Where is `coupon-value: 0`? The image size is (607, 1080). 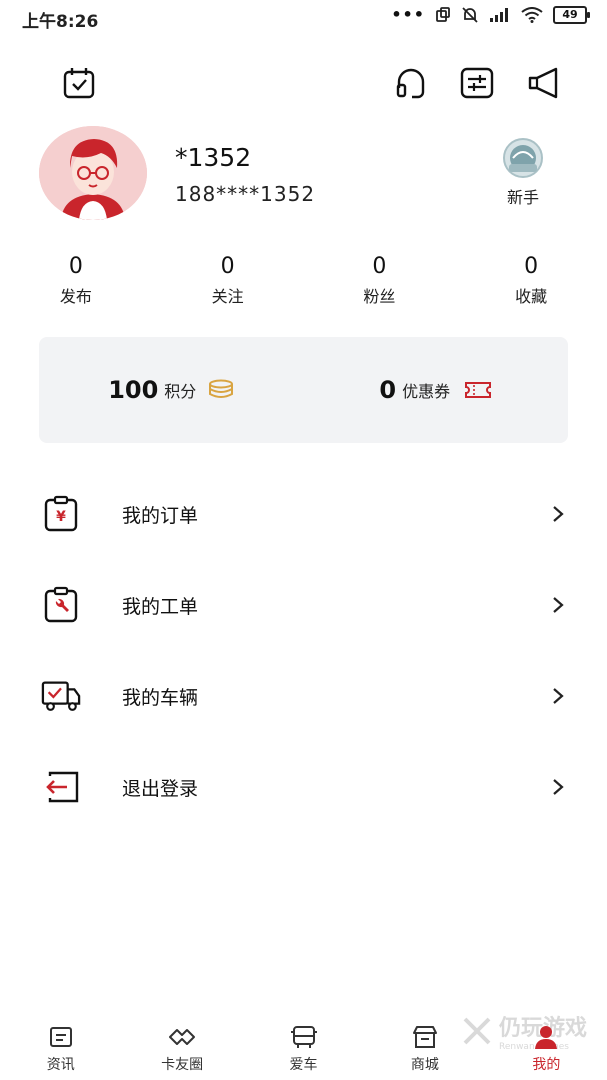 coupon-value: 0 is located at coordinates (388, 390).